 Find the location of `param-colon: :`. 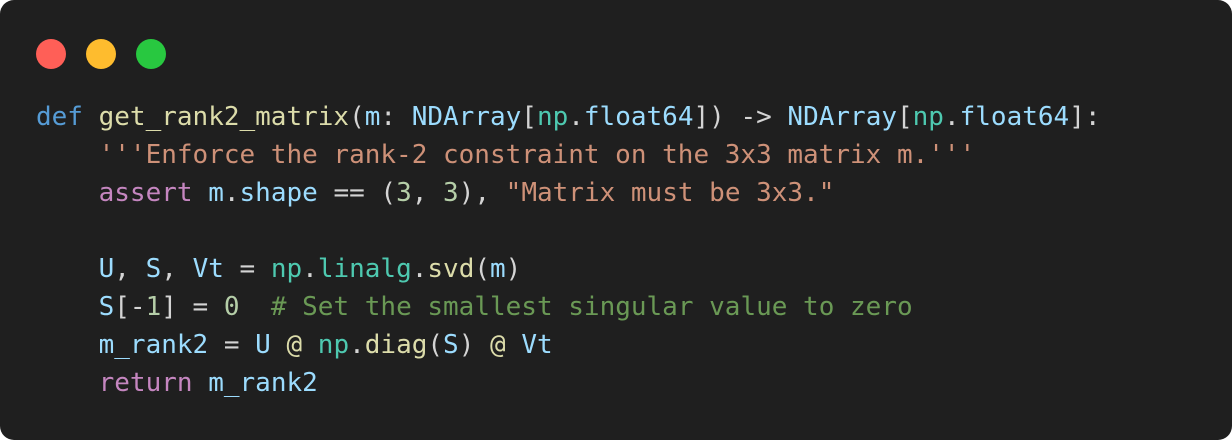

param-colon: : is located at coordinates (396, 117).